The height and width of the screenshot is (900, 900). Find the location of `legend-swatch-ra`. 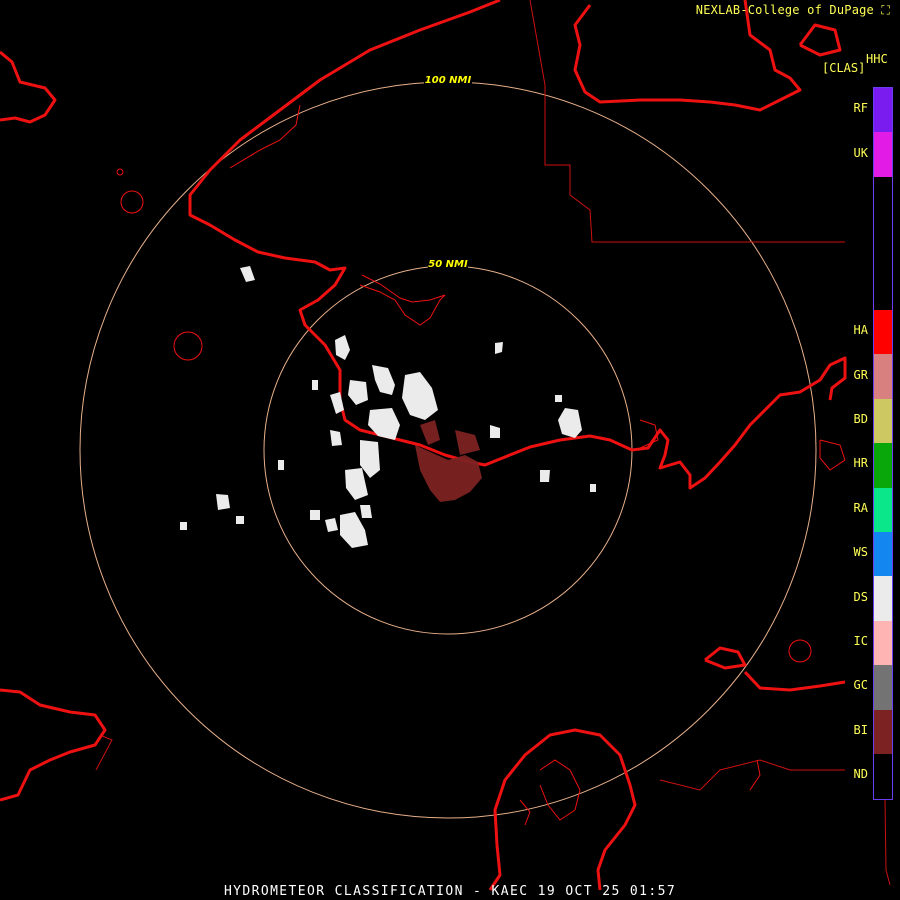

legend-swatch-ra is located at coordinates (883, 509).